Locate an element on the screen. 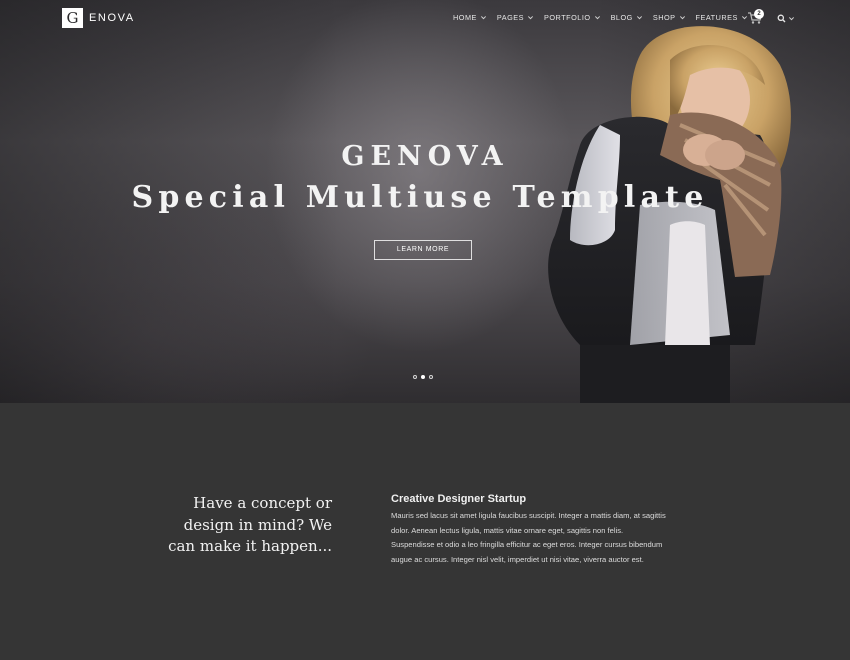 This screenshot has width=850, height=660. nav-item-label: FEATURES is located at coordinates (716, 17).